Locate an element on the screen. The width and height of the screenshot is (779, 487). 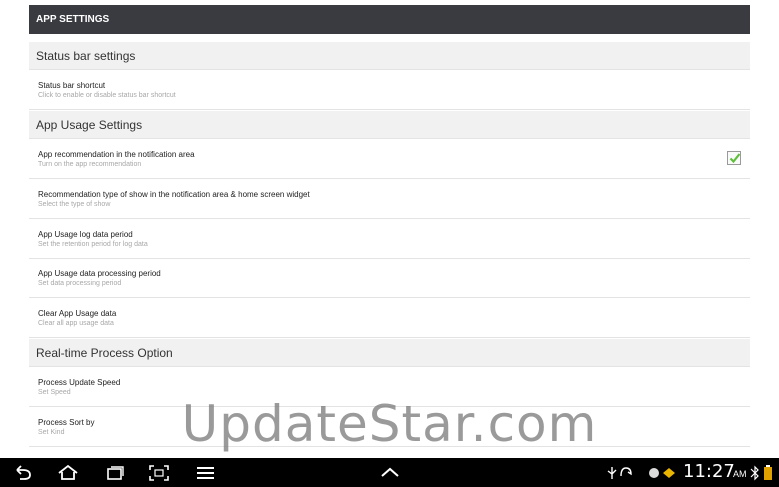
setting-title: Status bar shortcut is located at coordinates (72, 85).